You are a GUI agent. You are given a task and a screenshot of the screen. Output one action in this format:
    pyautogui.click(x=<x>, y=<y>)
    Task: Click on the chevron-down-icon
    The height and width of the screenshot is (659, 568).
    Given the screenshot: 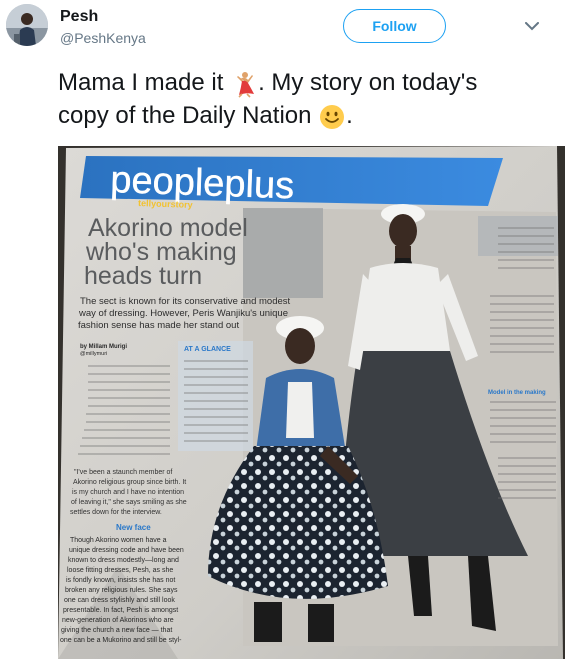 What is the action you would take?
    pyautogui.click(x=532, y=25)
    